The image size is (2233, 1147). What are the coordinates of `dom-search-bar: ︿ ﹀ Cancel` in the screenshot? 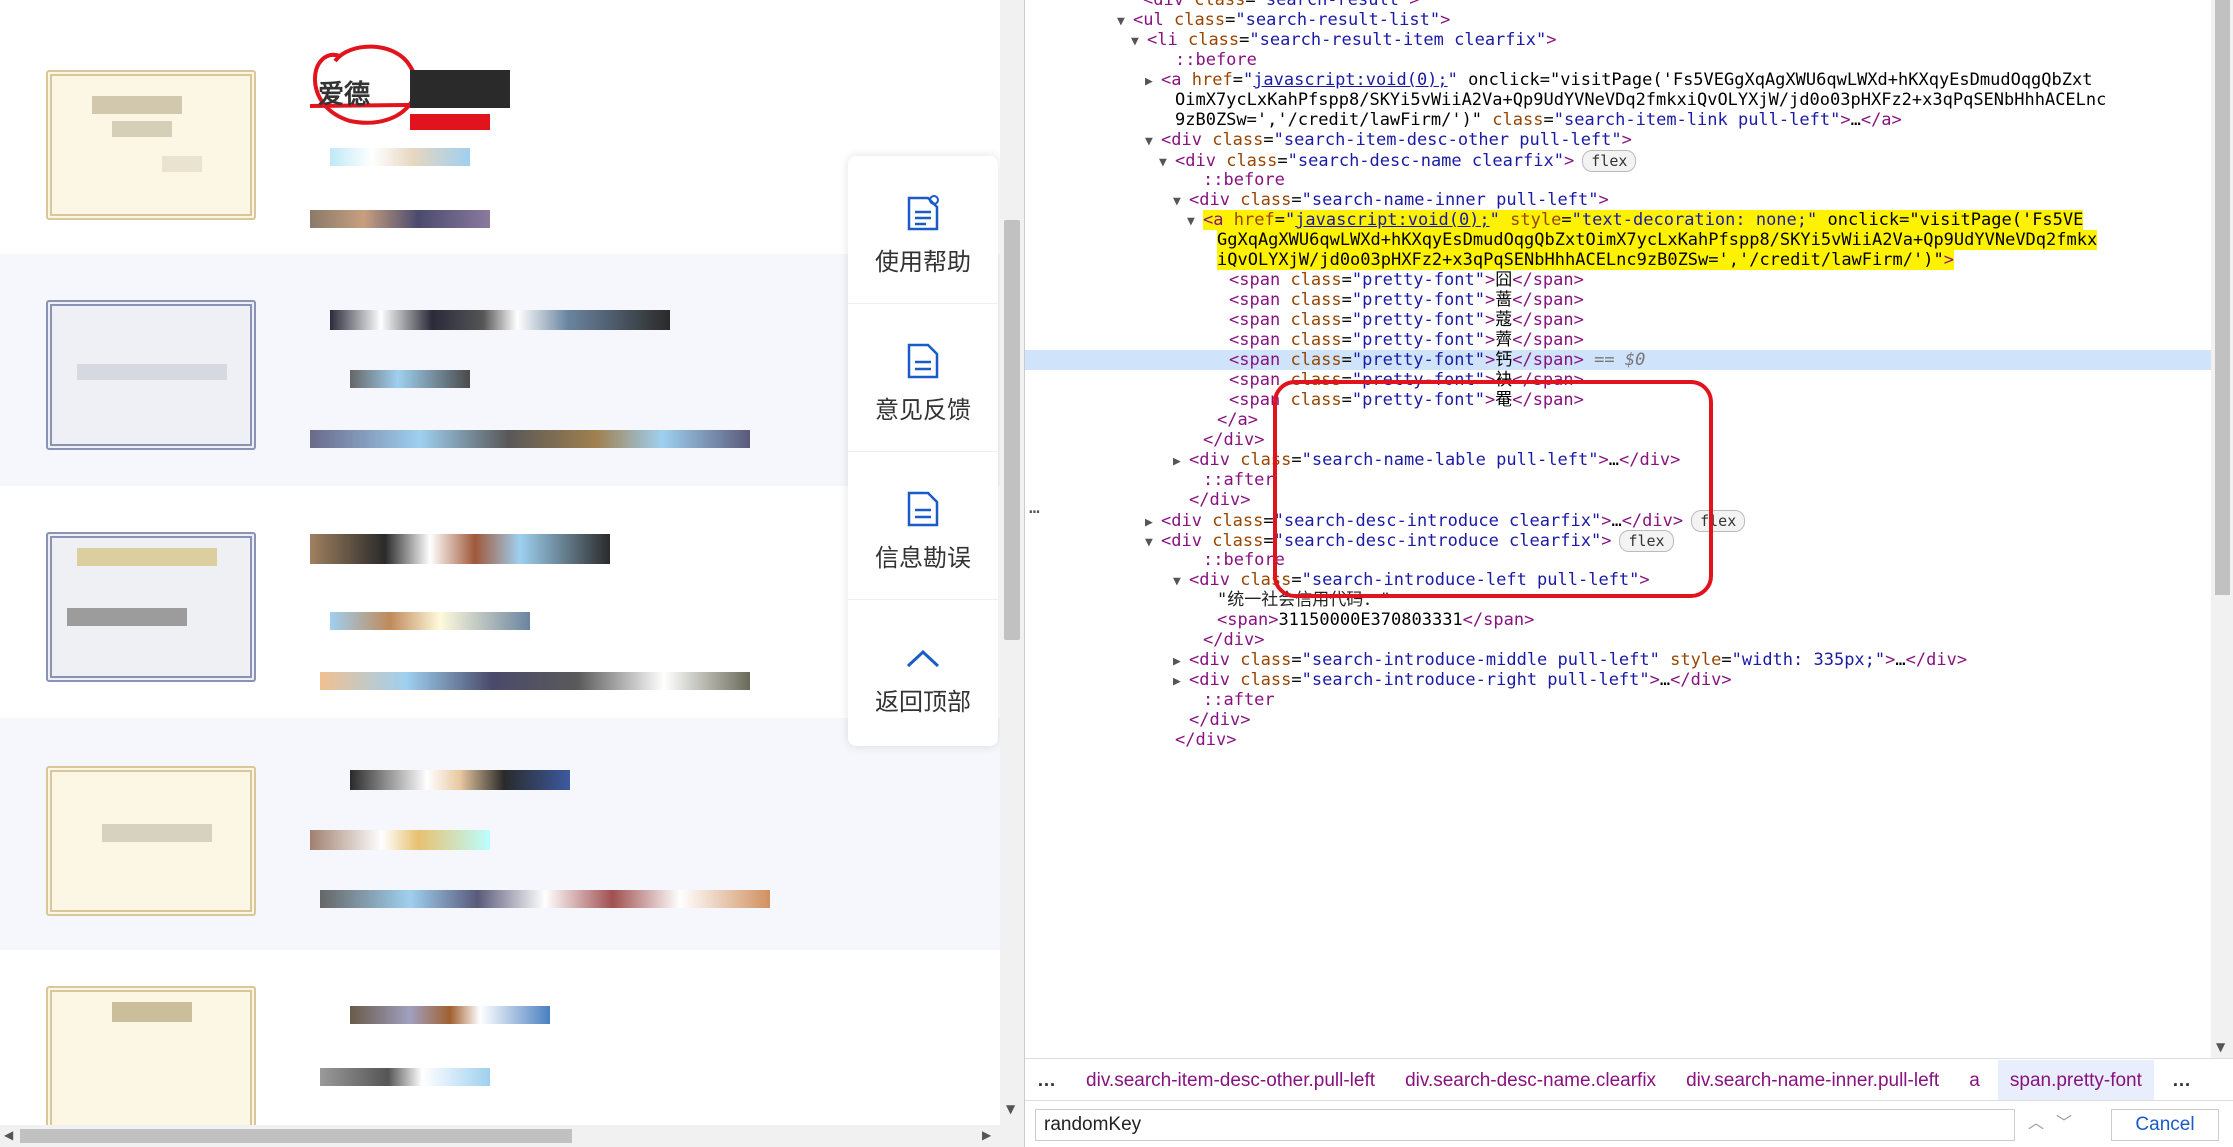 It's located at (1629, 1123).